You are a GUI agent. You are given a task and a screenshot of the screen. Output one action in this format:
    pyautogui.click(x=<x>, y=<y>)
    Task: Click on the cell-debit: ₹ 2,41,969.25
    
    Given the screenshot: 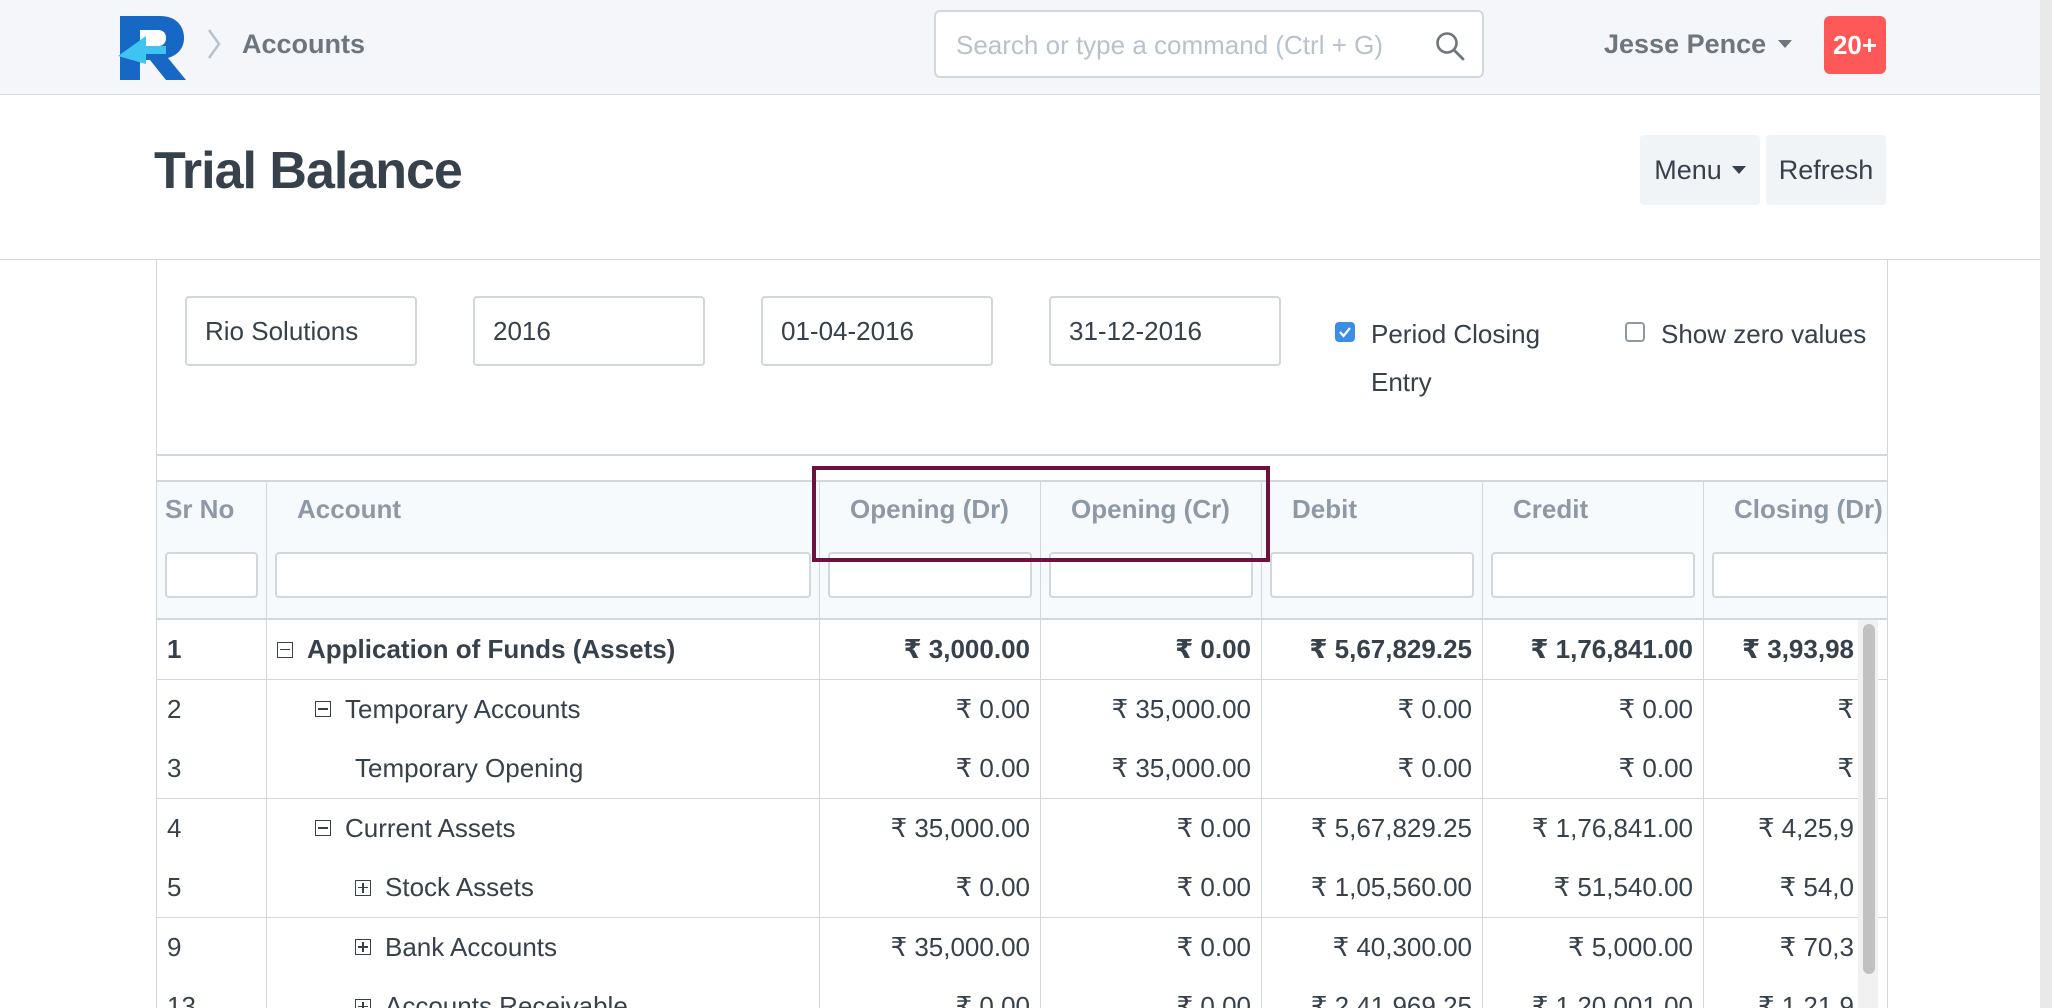 What is the action you would take?
    pyautogui.click(x=1372, y=992)
    